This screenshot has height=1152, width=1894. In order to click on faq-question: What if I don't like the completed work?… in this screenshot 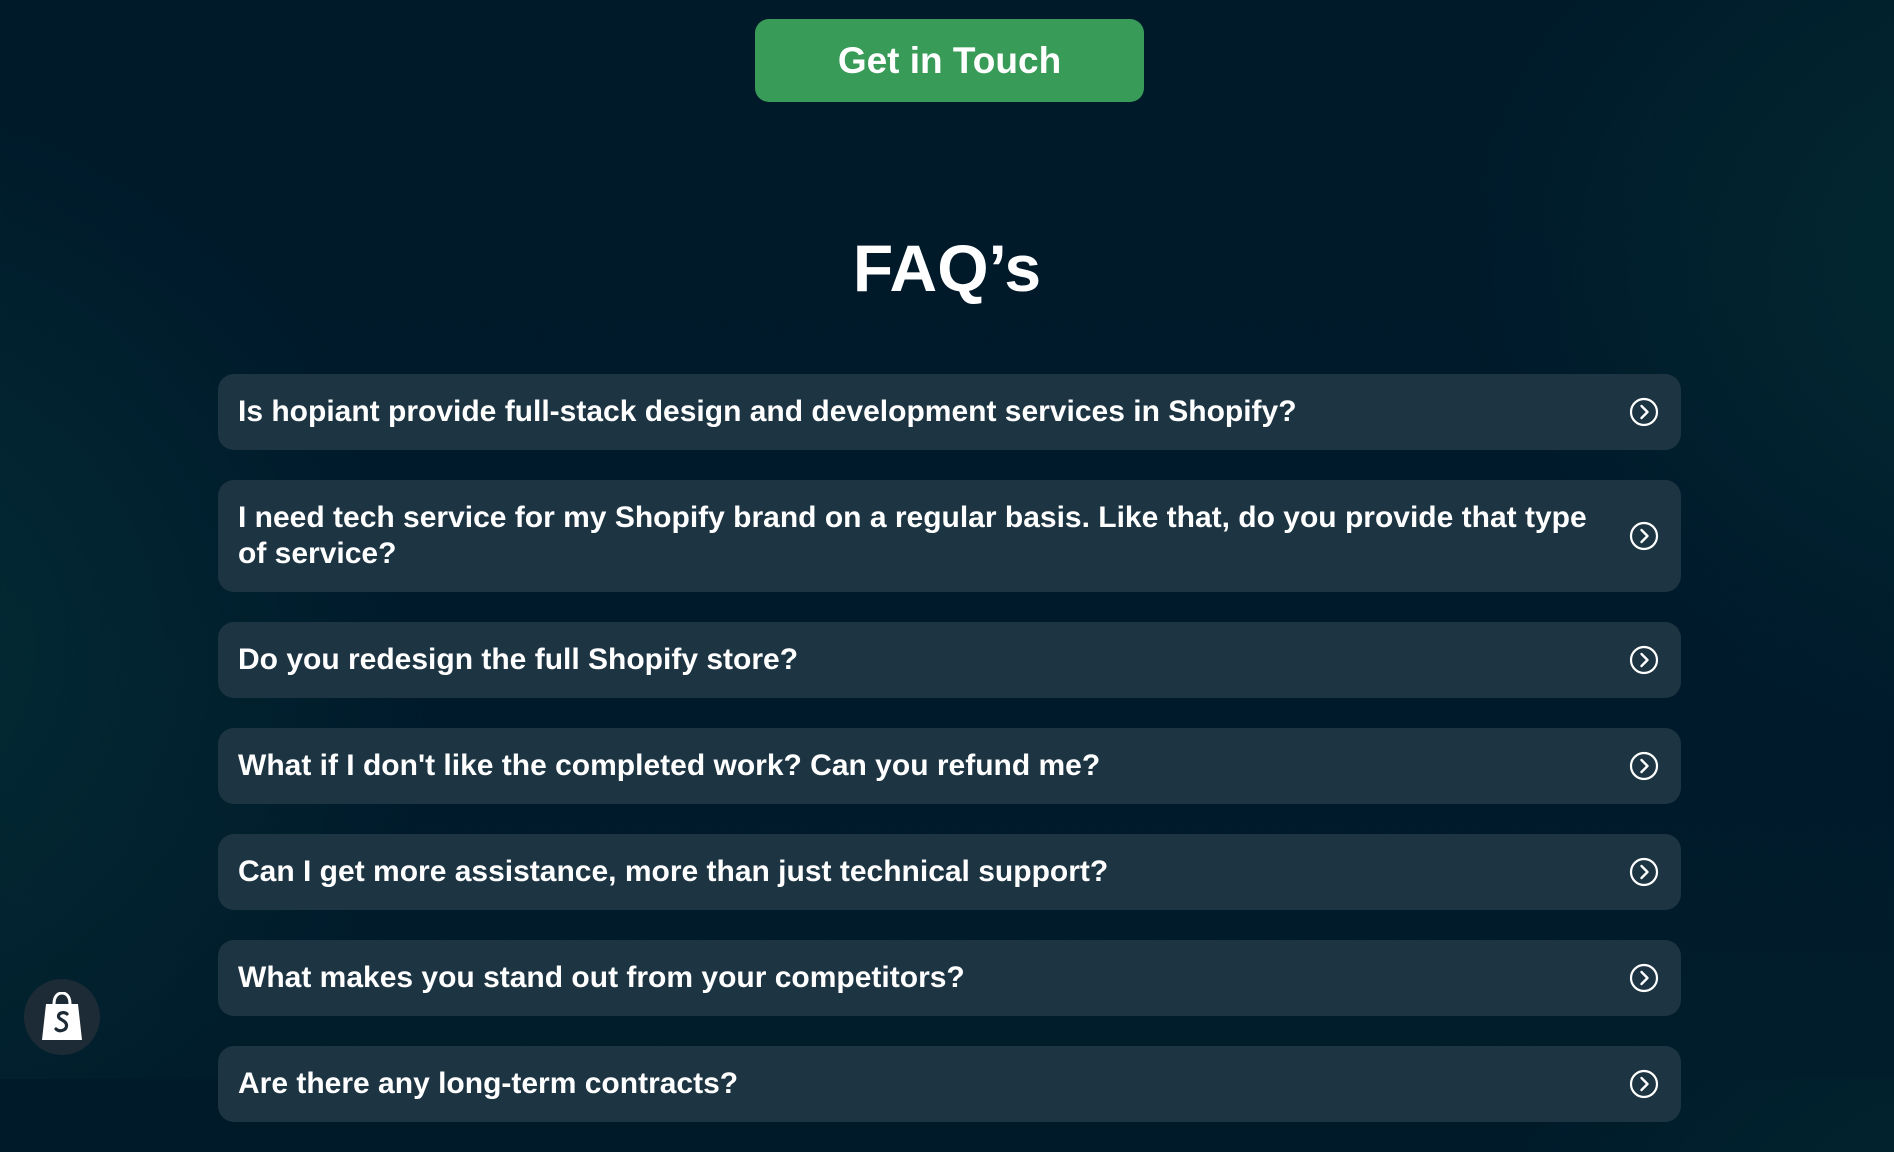, I will do `click(669, 765)`.